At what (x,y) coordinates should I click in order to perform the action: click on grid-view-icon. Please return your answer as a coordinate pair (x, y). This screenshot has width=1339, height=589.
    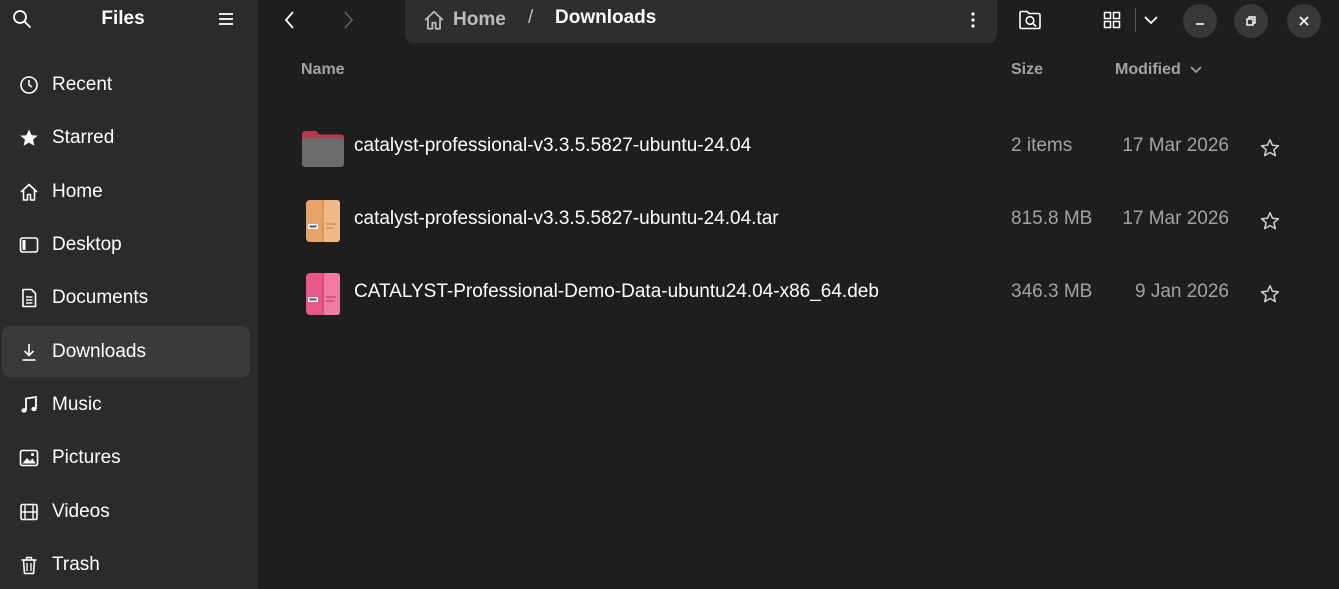
    Looking at the image, I should click on (1112, 20).